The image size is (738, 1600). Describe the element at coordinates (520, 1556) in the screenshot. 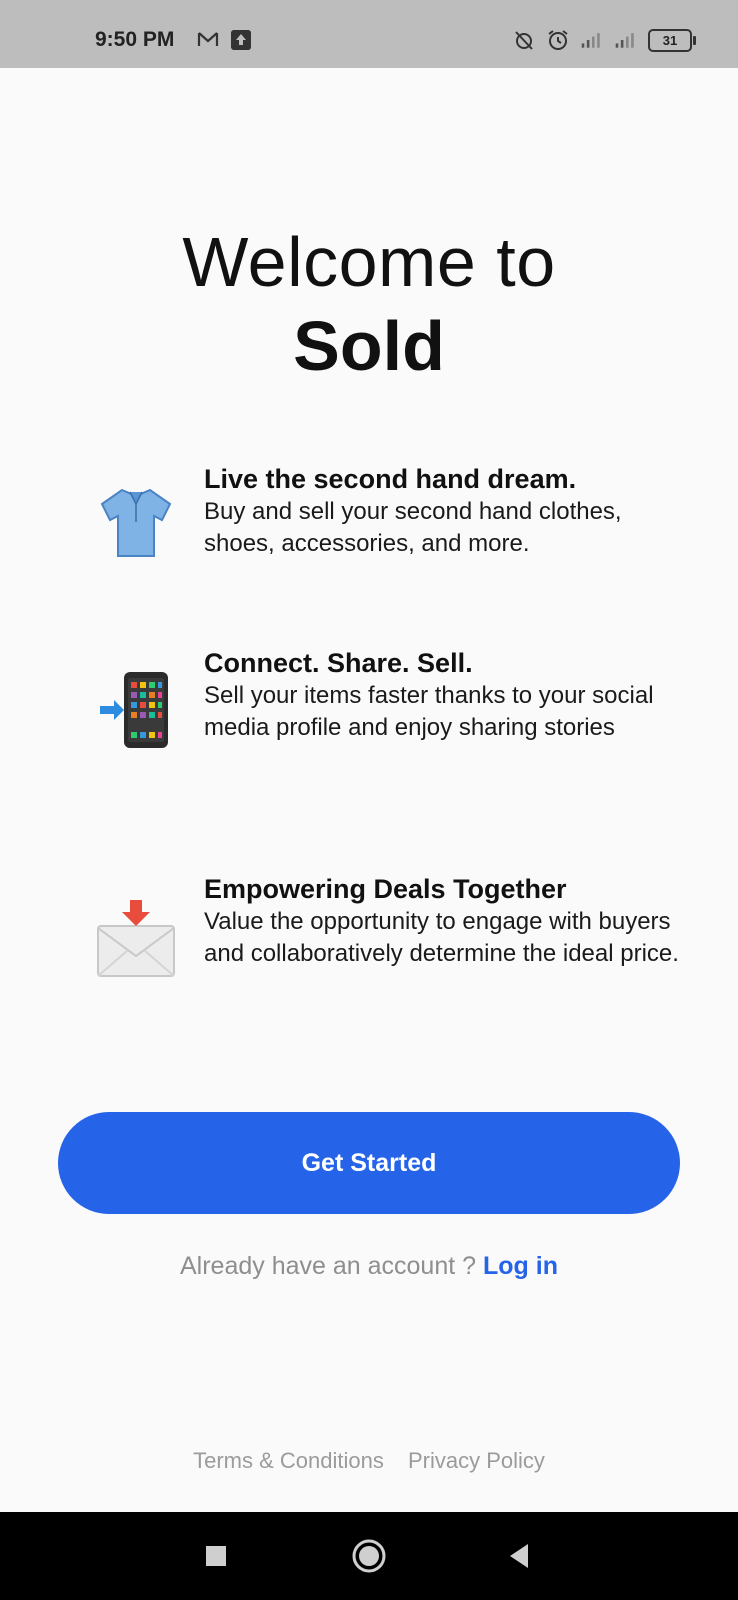

I see `back-icon` at that location.